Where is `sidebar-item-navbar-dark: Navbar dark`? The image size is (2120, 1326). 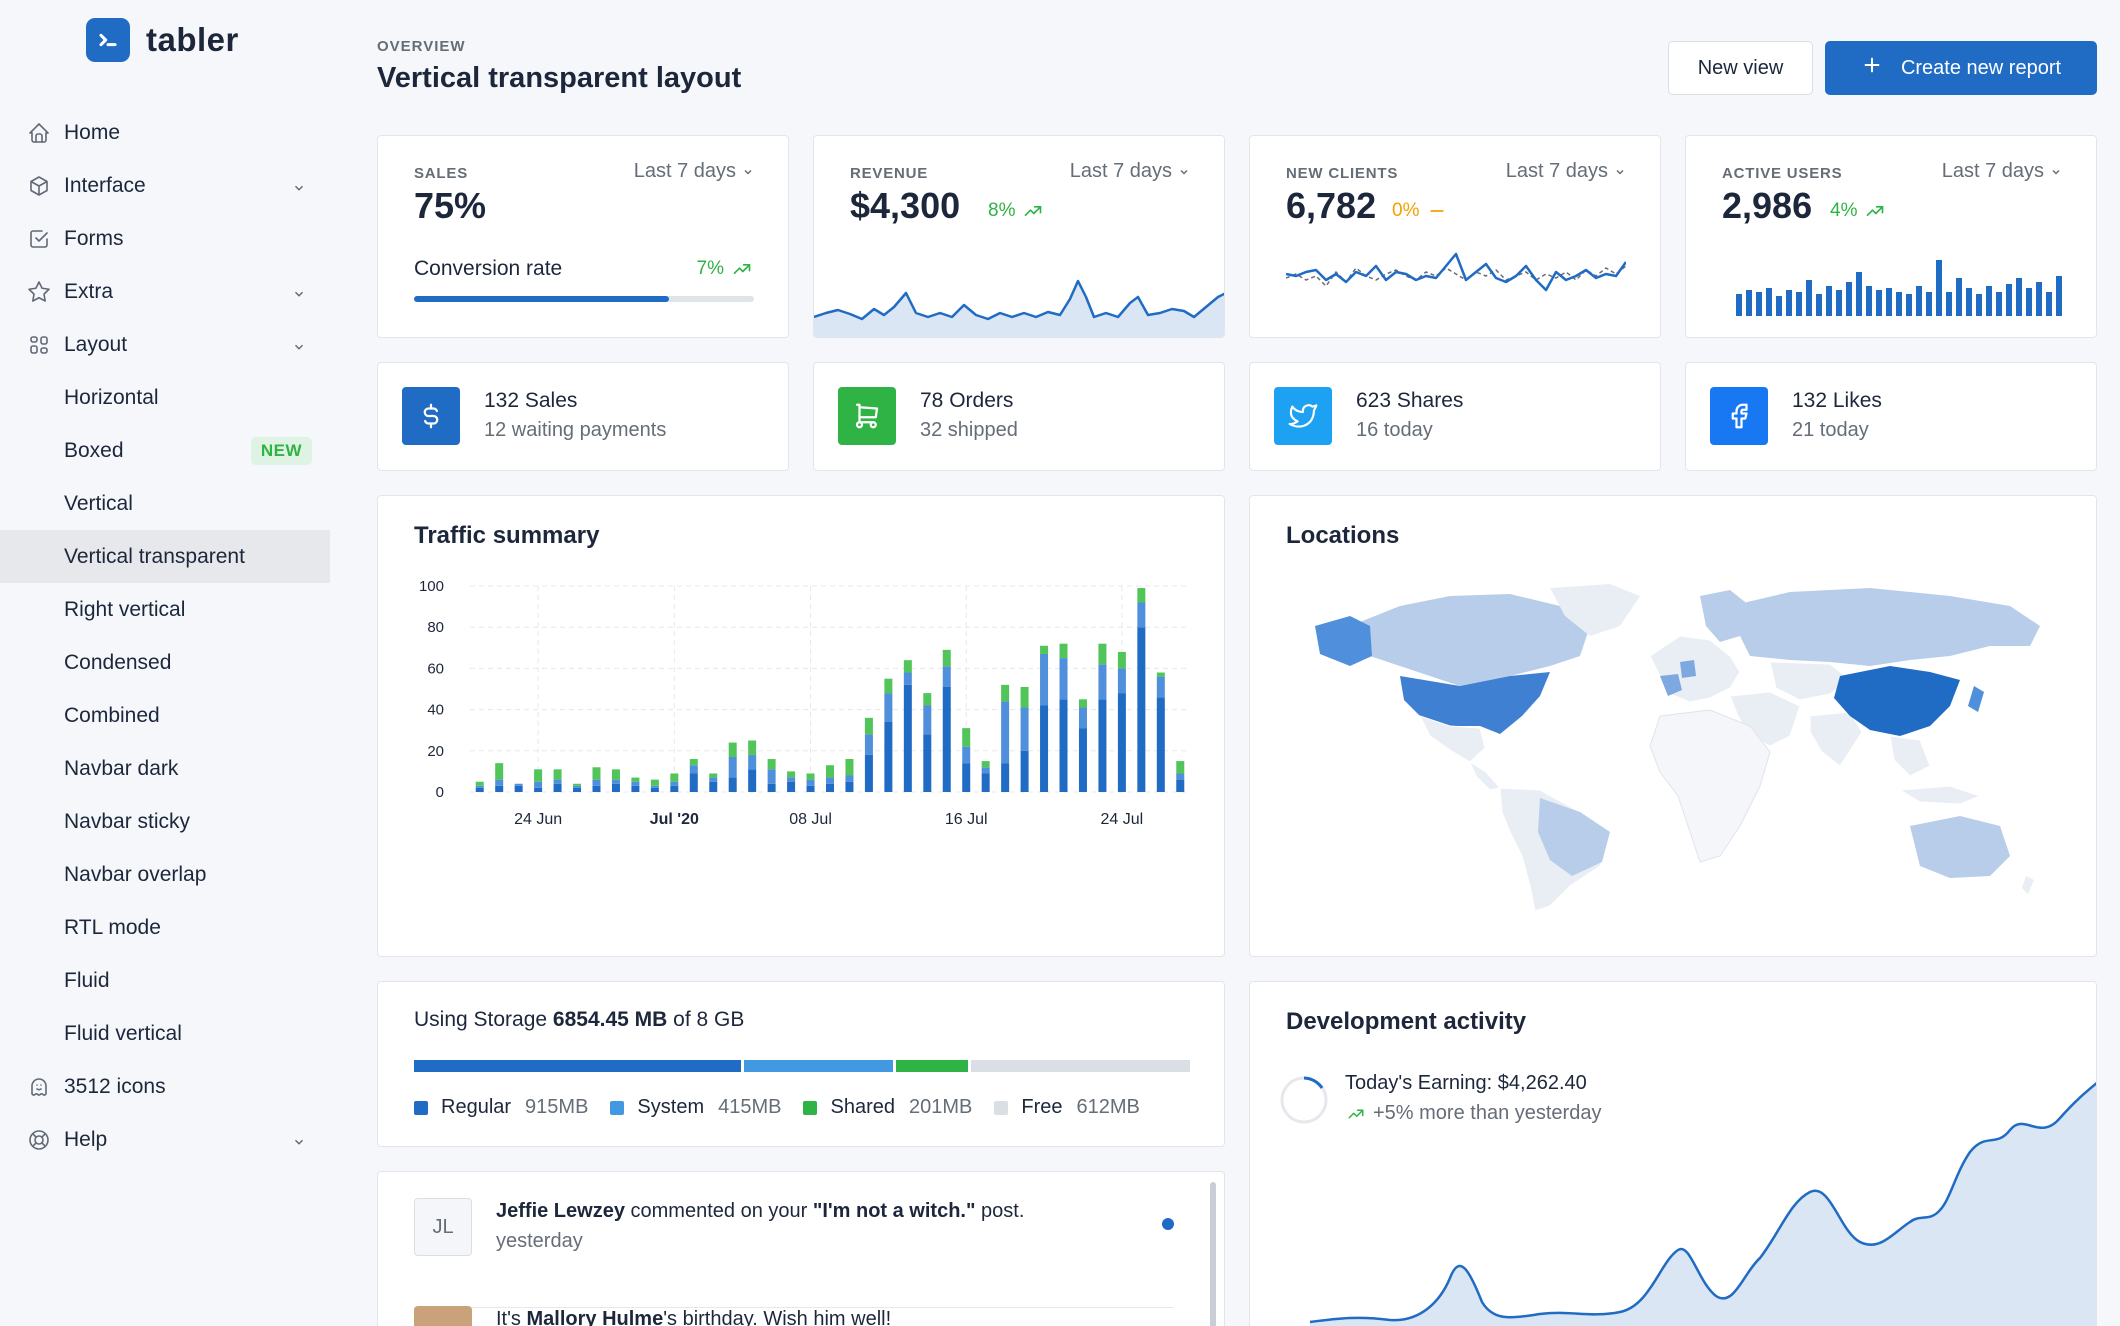 sidebar-item-navbar-dark: Navbar dark is located at coordinates (165, 768).